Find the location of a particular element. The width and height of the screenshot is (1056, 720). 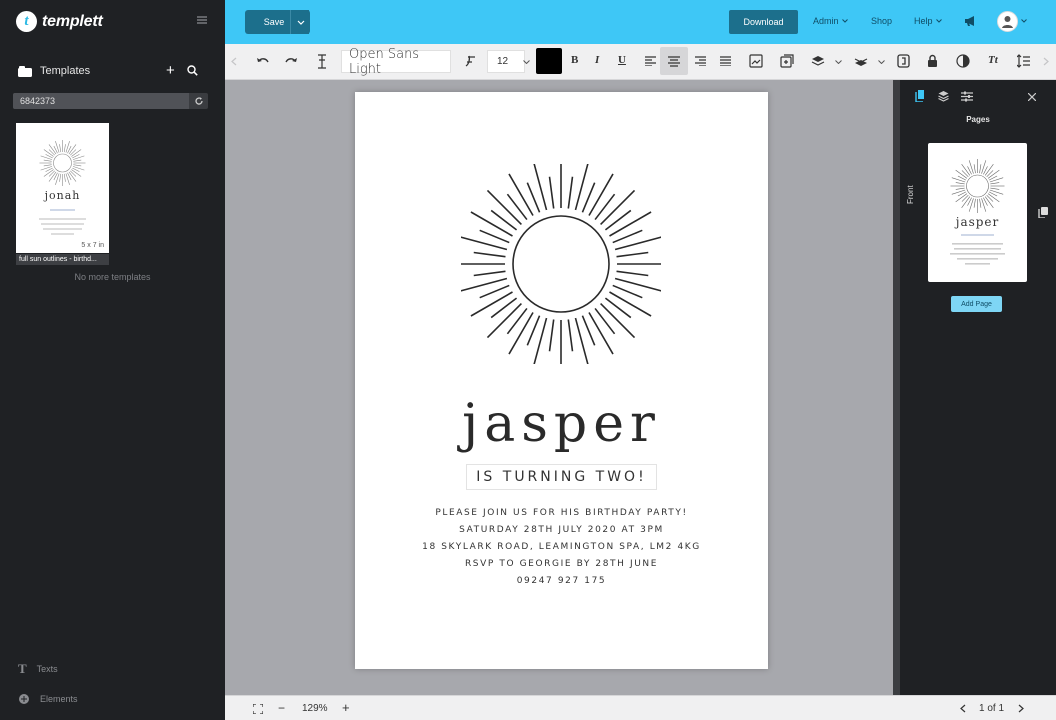

elements-icon is located at coordinates (24, 699).